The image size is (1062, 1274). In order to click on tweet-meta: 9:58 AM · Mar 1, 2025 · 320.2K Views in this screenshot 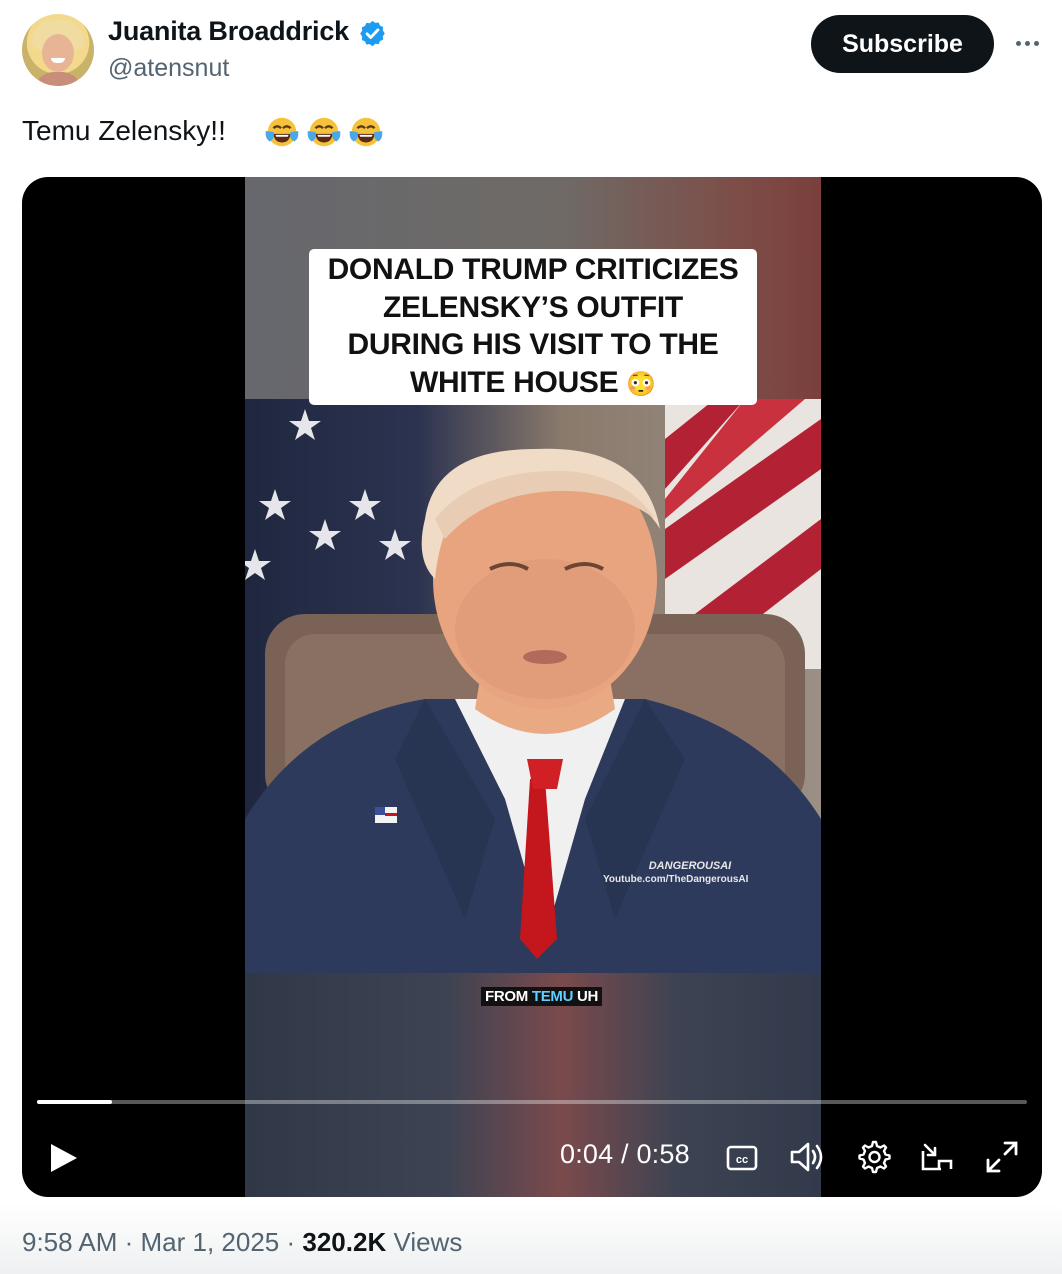, I will do `click(242, 1242)`.